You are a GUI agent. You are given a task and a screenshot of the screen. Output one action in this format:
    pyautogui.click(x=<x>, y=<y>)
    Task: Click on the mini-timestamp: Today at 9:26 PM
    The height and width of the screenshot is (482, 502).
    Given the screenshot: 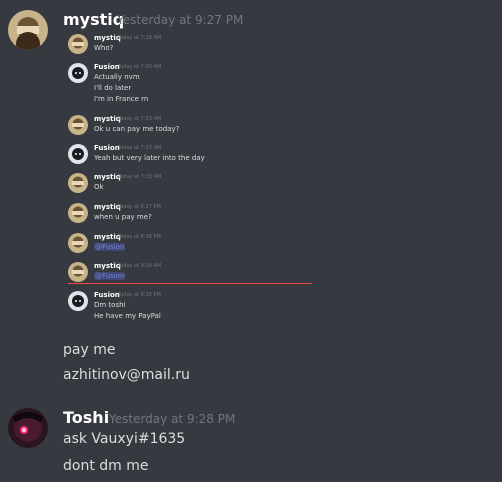 What is the action you would take?
    pyautogui.click(x=139, y=295)
    